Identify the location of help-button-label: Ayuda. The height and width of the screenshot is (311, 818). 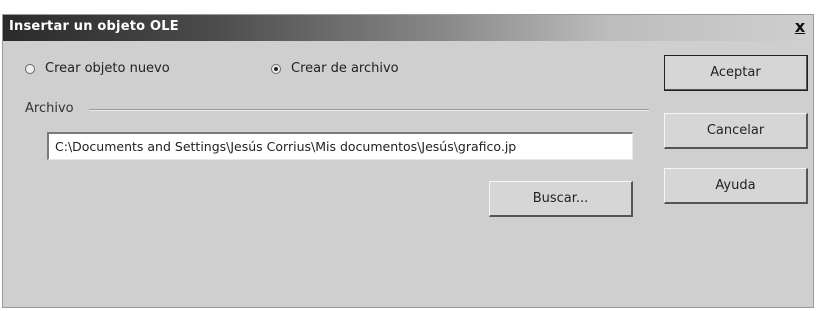
(735, 185).